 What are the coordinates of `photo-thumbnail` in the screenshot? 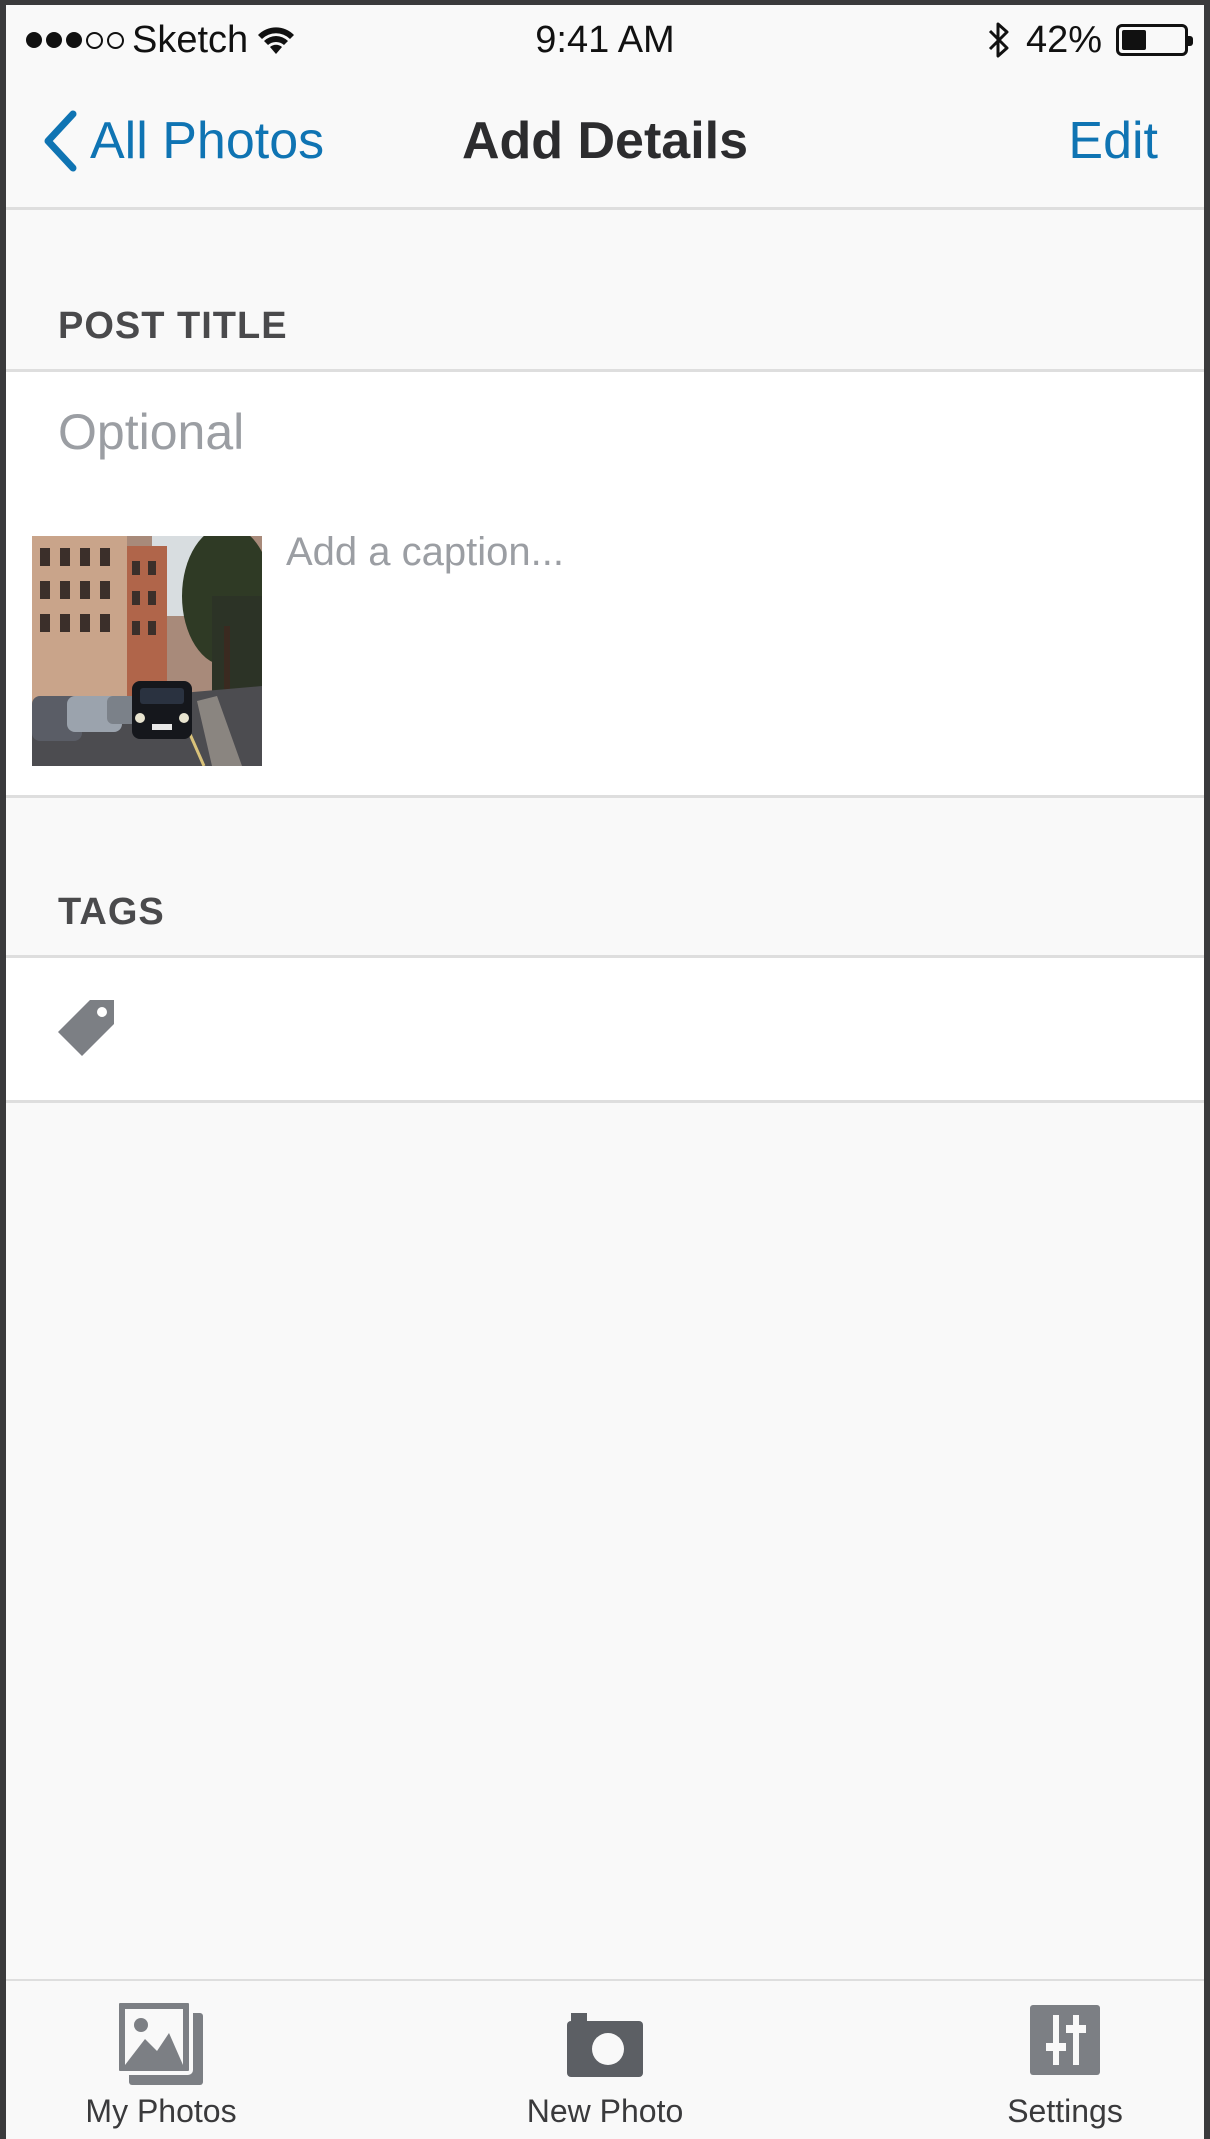 It's located at (147, 651).